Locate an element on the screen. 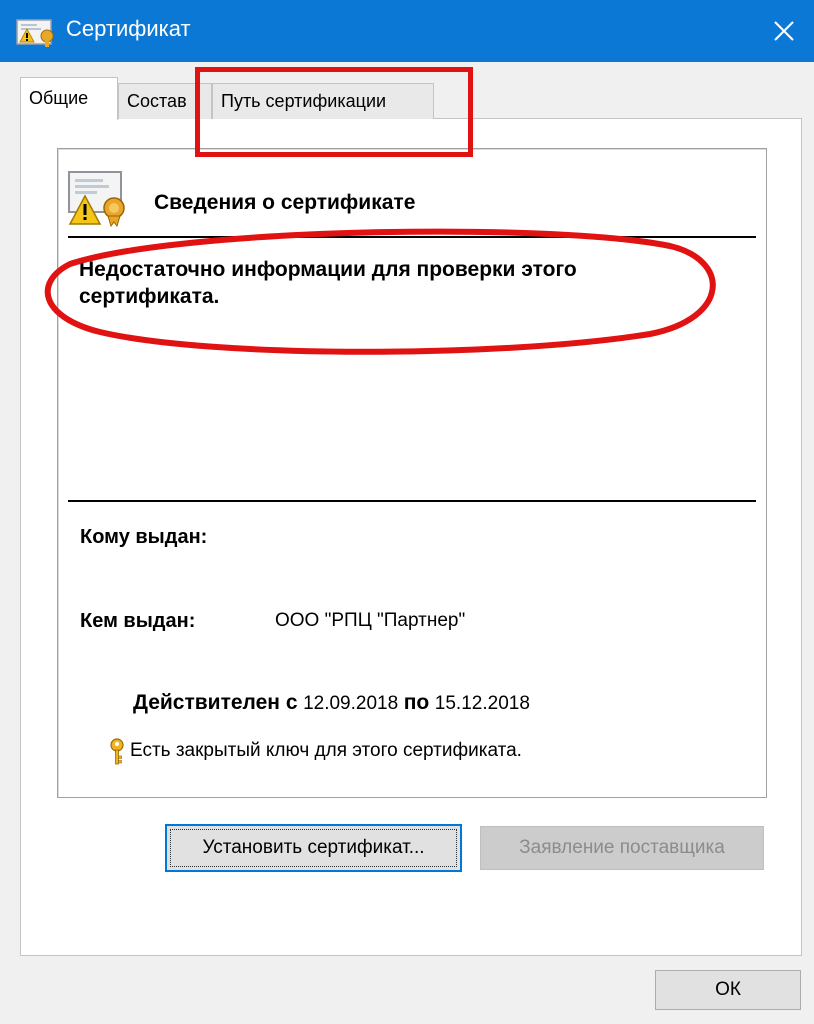 This screenshot has height=1024, width=814. tab-composition: Состав is located at coordinates (165, 101).